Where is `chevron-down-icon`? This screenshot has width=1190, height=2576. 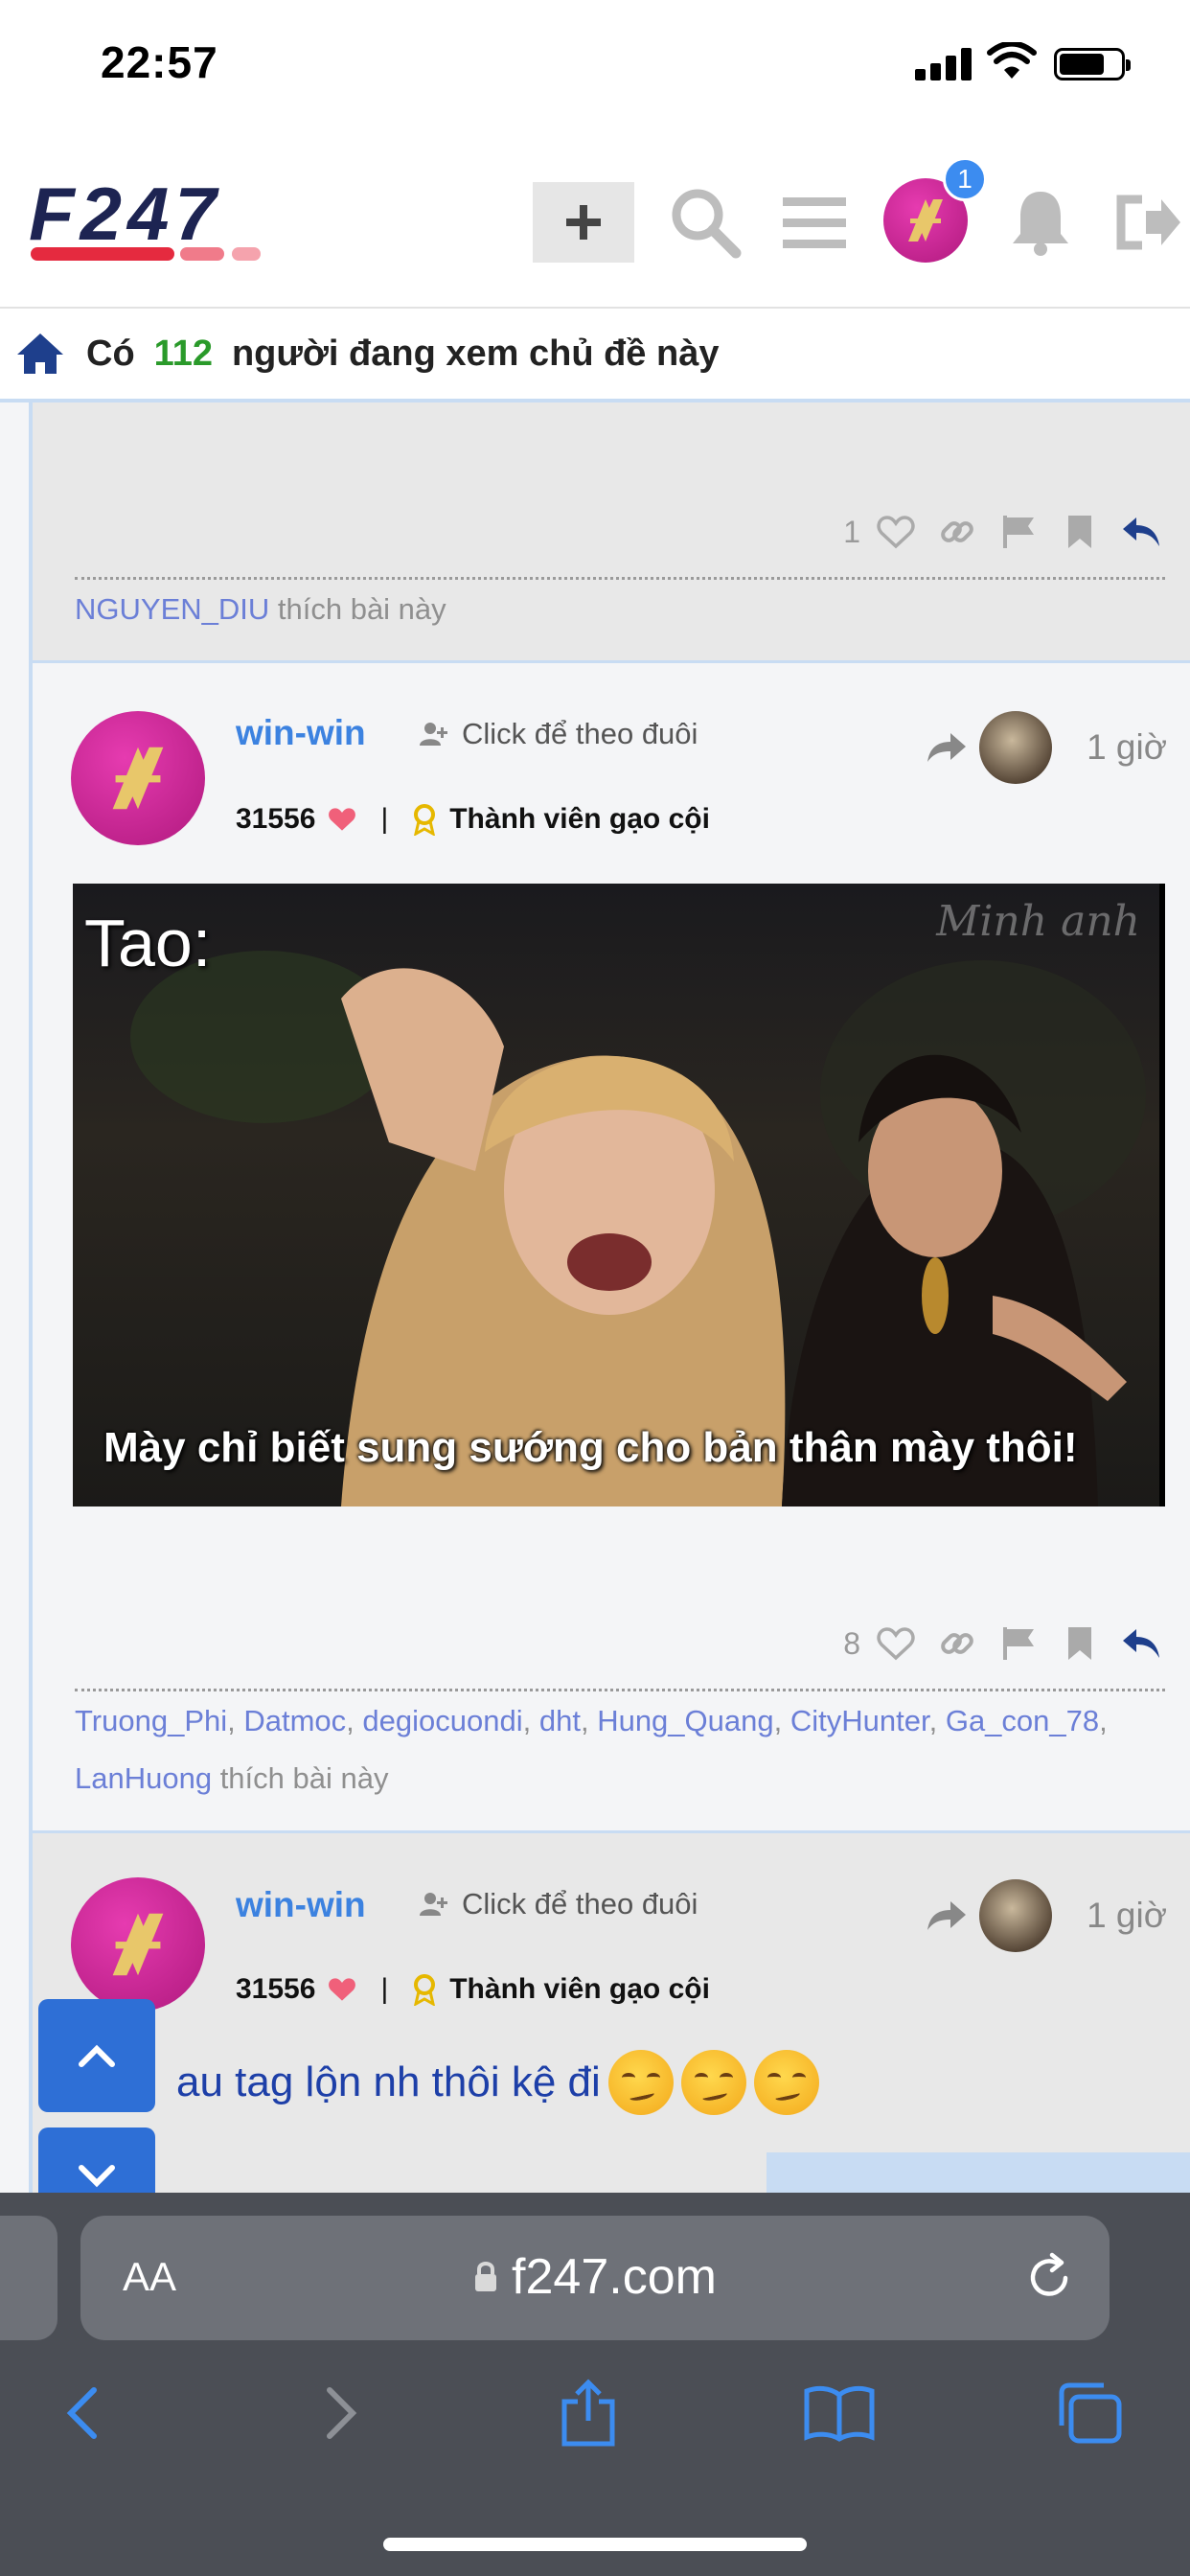 chevron-down-icon is located at coordinates (97, 2176).